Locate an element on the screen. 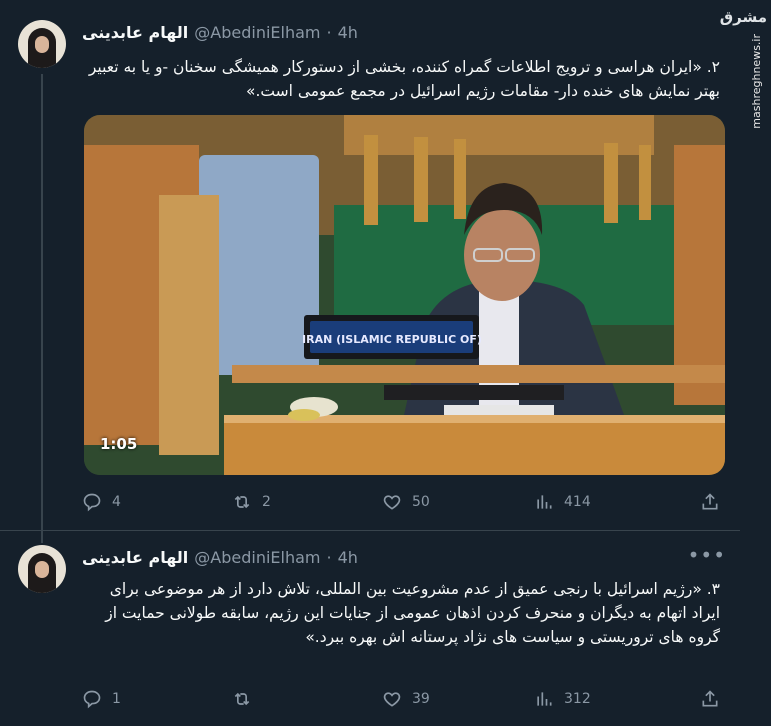 Image resolution: width=771 pixels, height=726 pixels. like-button: 39 is located at coordinates (406, 699).